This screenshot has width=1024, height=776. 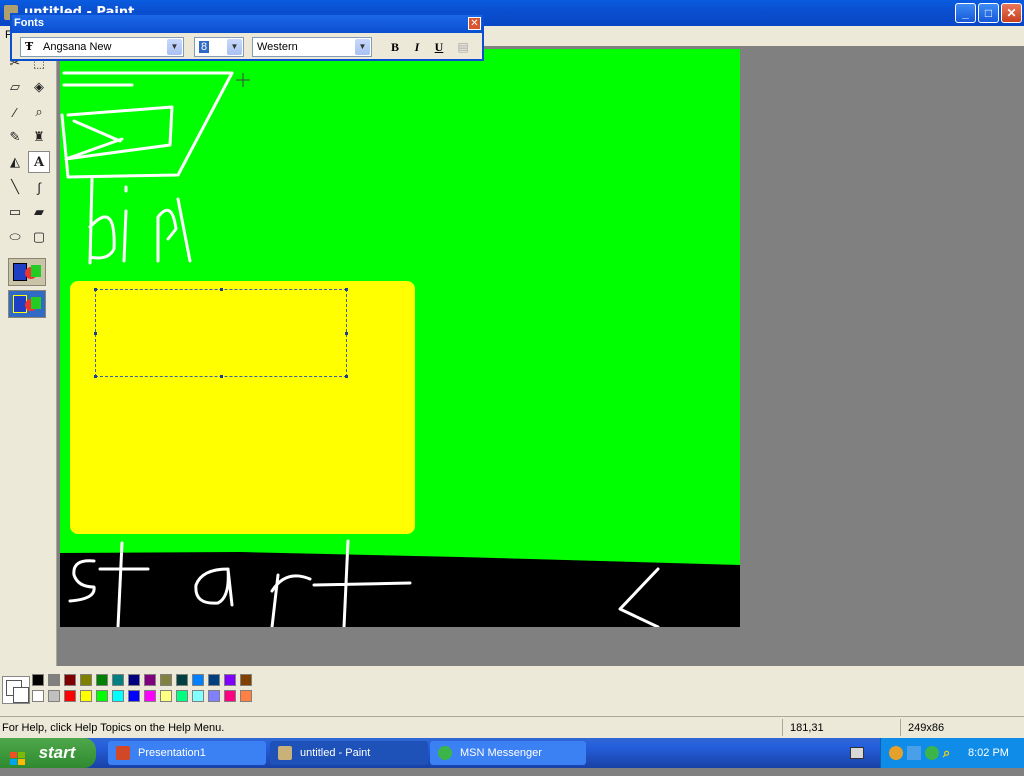 What do you see at coordinates (15, 187) in the screenshot?
I see `line-icon: ╲` at bounding box center [15, 187].